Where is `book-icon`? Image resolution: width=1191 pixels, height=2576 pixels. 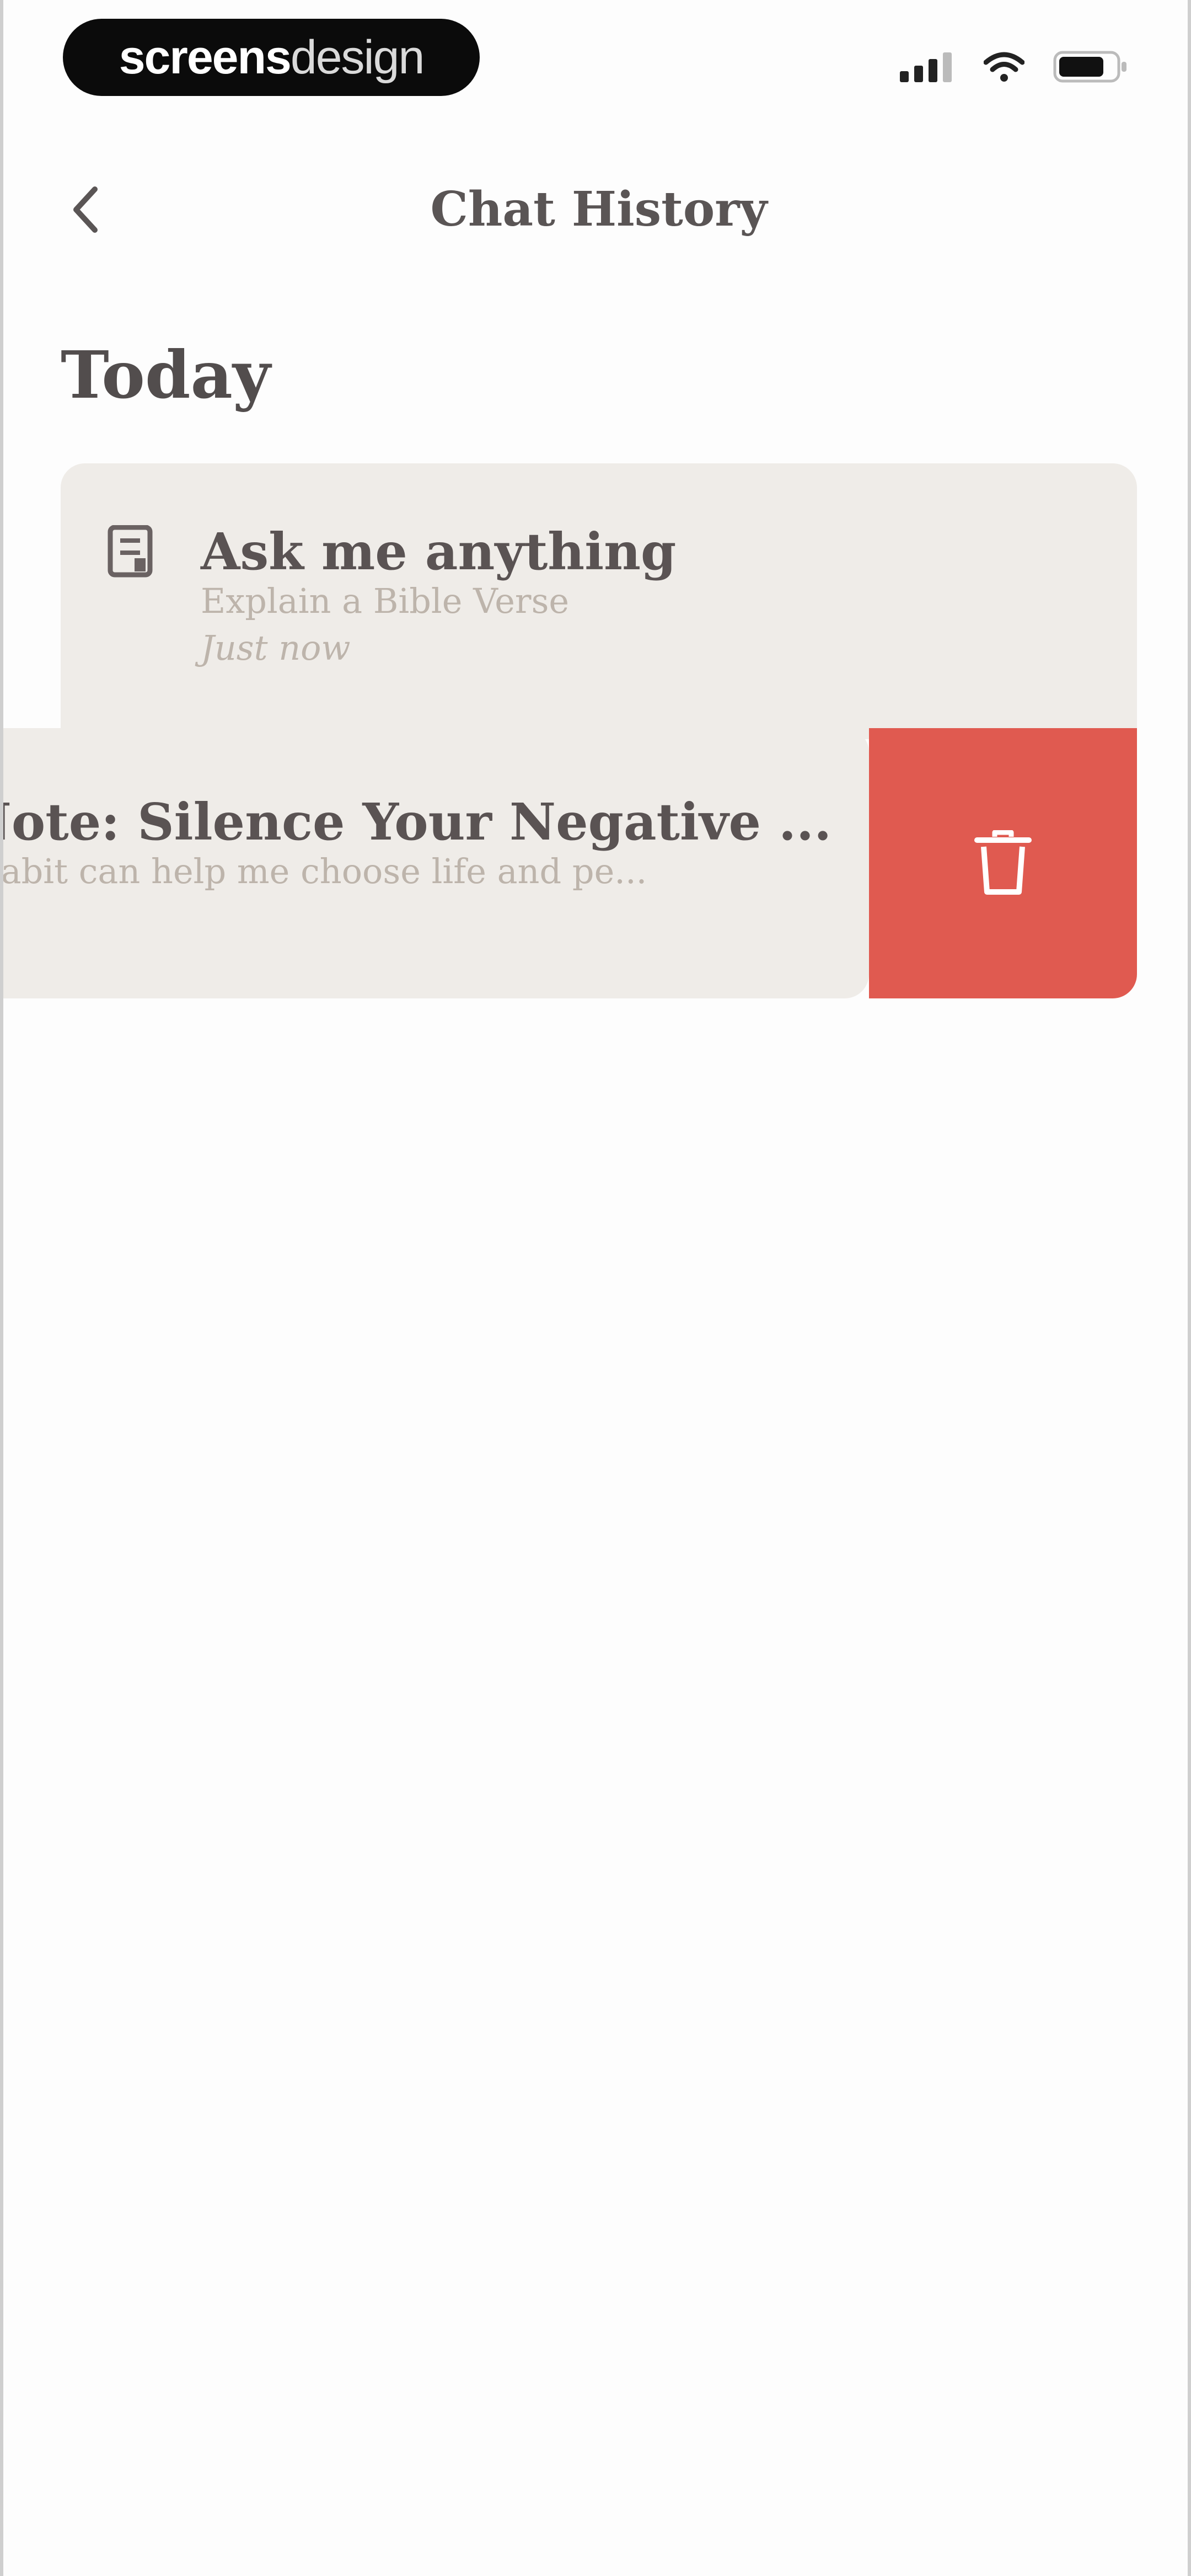
book-icon is located at coordinates (130, 551).